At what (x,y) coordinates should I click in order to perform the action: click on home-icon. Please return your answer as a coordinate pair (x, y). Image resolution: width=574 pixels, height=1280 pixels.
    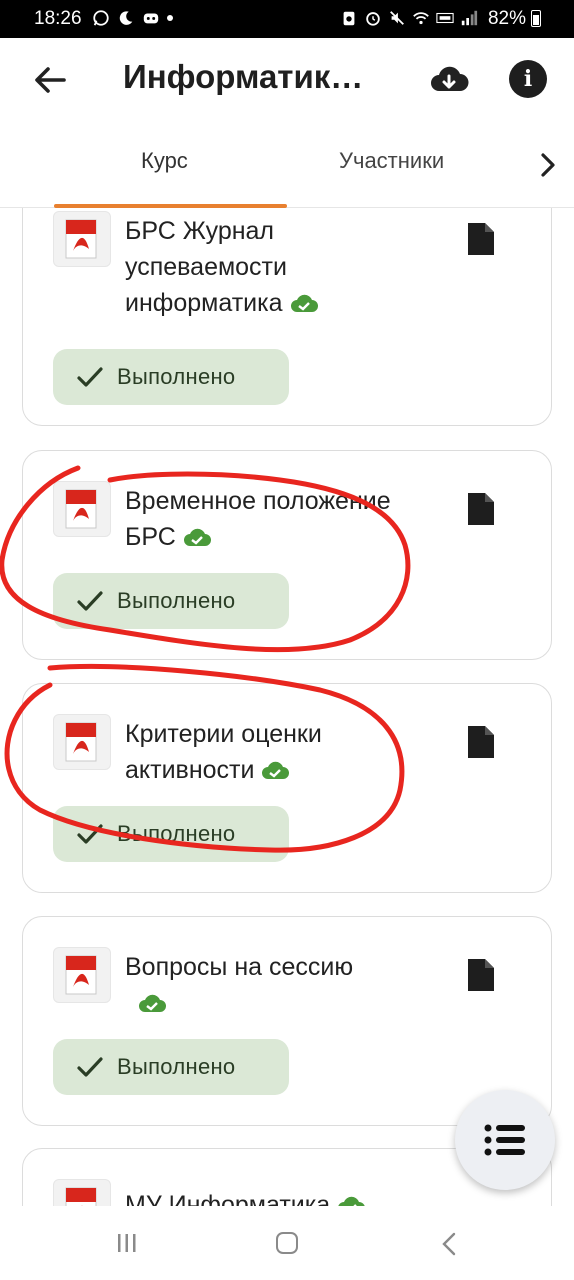
    Looking at the image, I should click on (287, 1243).